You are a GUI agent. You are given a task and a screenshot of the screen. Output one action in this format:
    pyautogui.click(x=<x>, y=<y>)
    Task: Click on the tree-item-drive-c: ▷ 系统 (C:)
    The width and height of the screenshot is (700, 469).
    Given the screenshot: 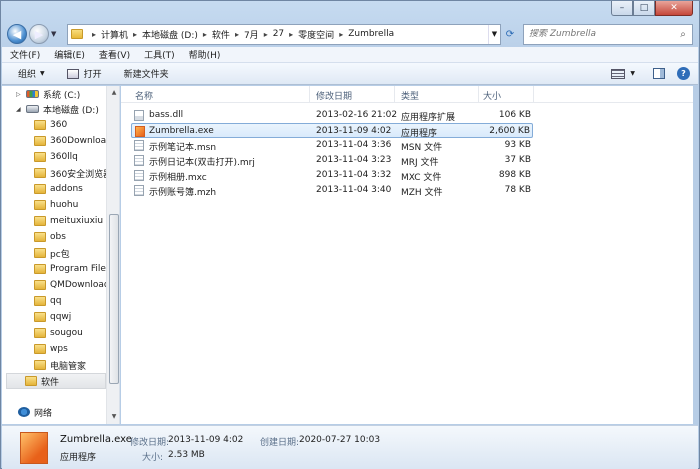 What is the action you would take?
    pyautogui.click(x=48, y=94)
    